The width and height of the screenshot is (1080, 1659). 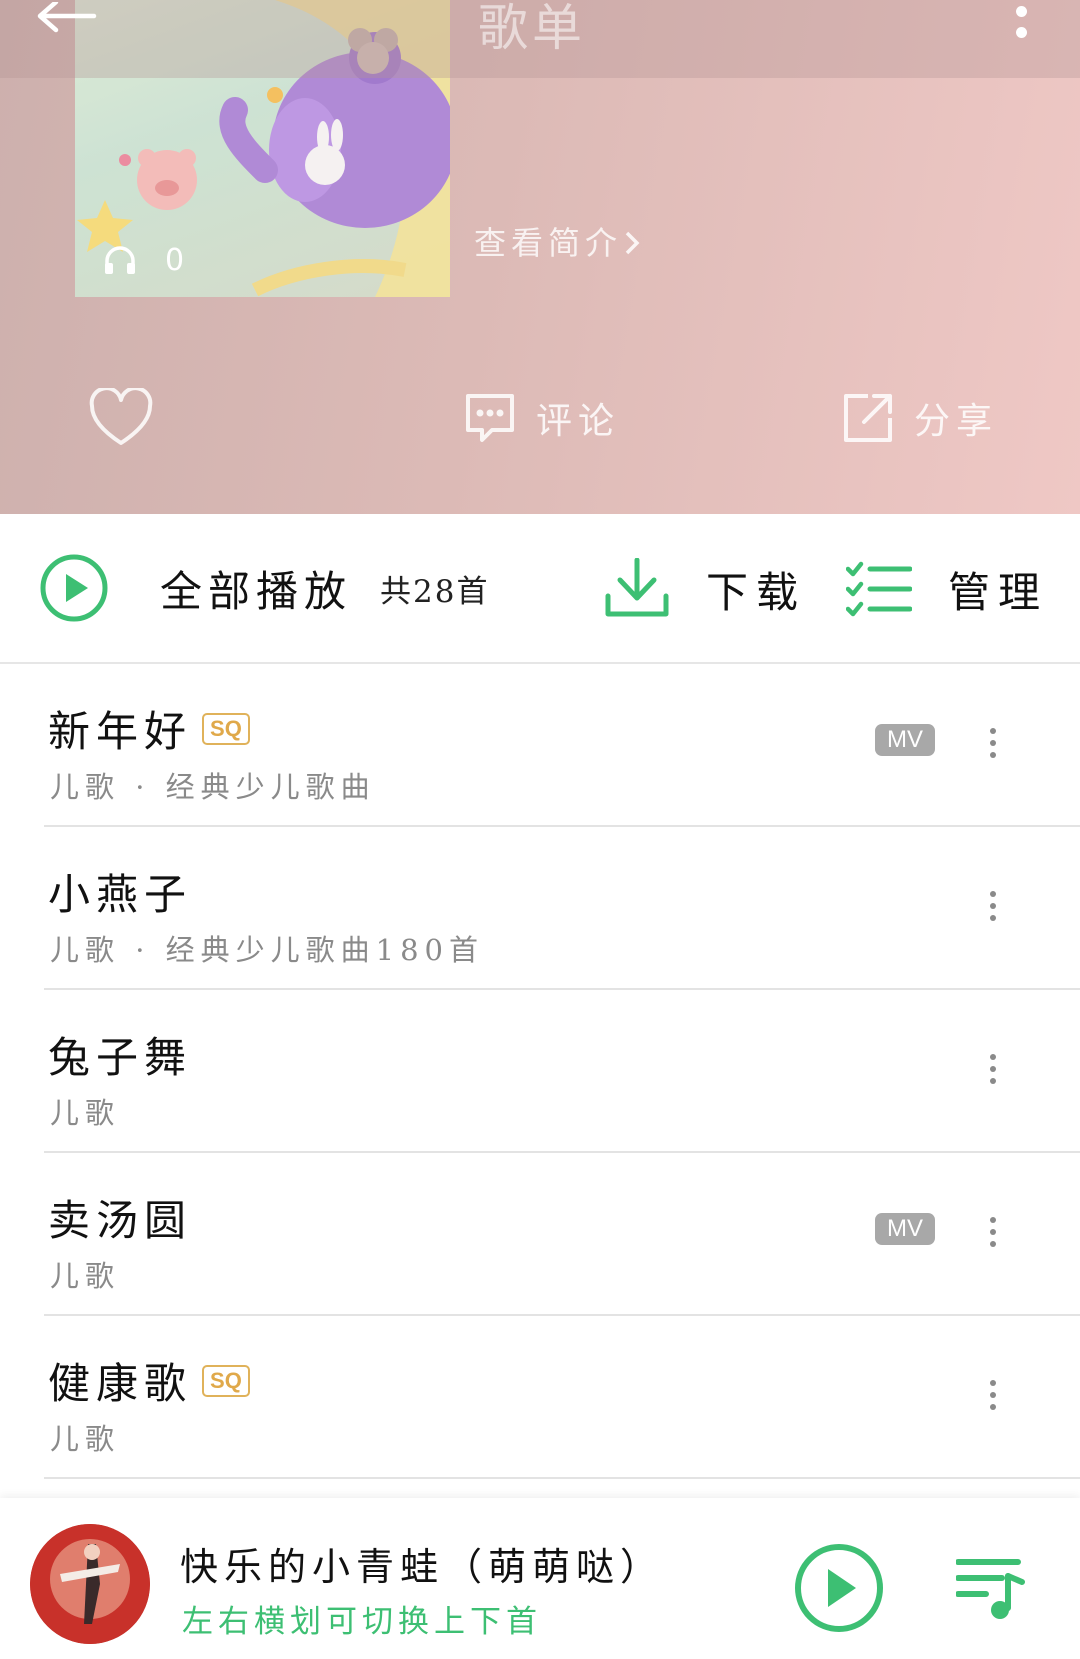 What do you see at coordinates (120, 731) in the screenshot?
I see `song-title: 新年好` at bounding box center [120, 731].